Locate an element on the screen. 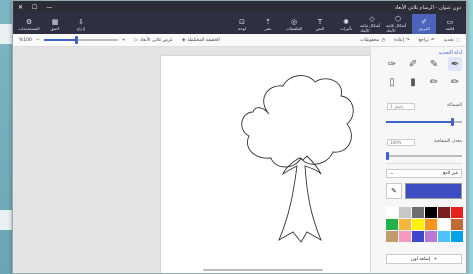 The image size is (473, 274). marker-icon: ✒ is located at coordinates (455, 64).